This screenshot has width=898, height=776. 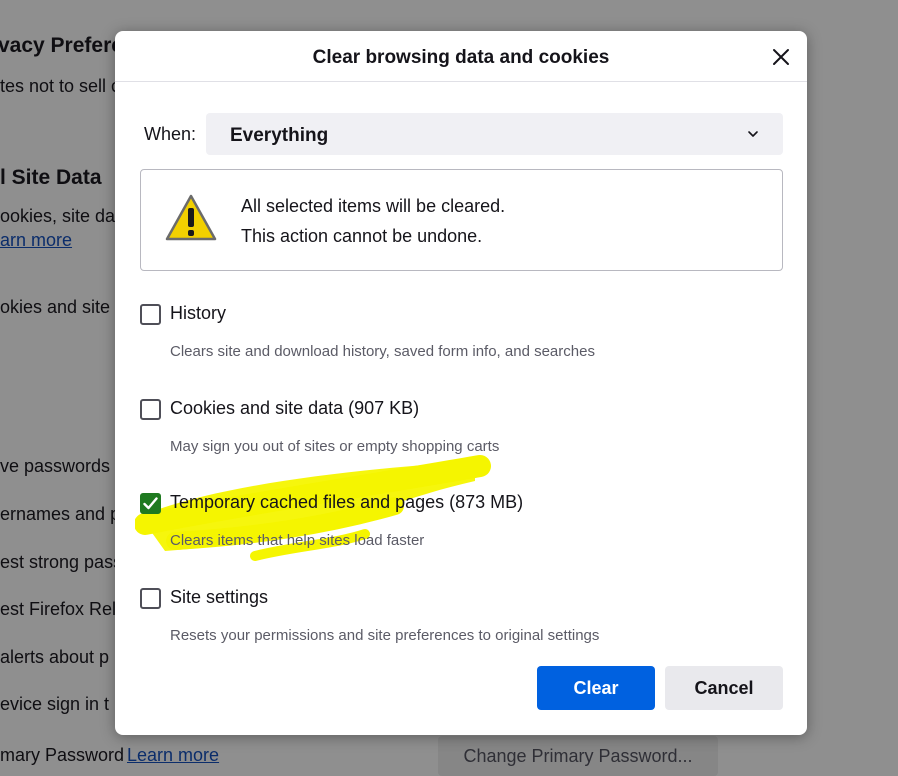 I want to click on bg-line-alerts: alerts about p, so click(x=55, y=657).